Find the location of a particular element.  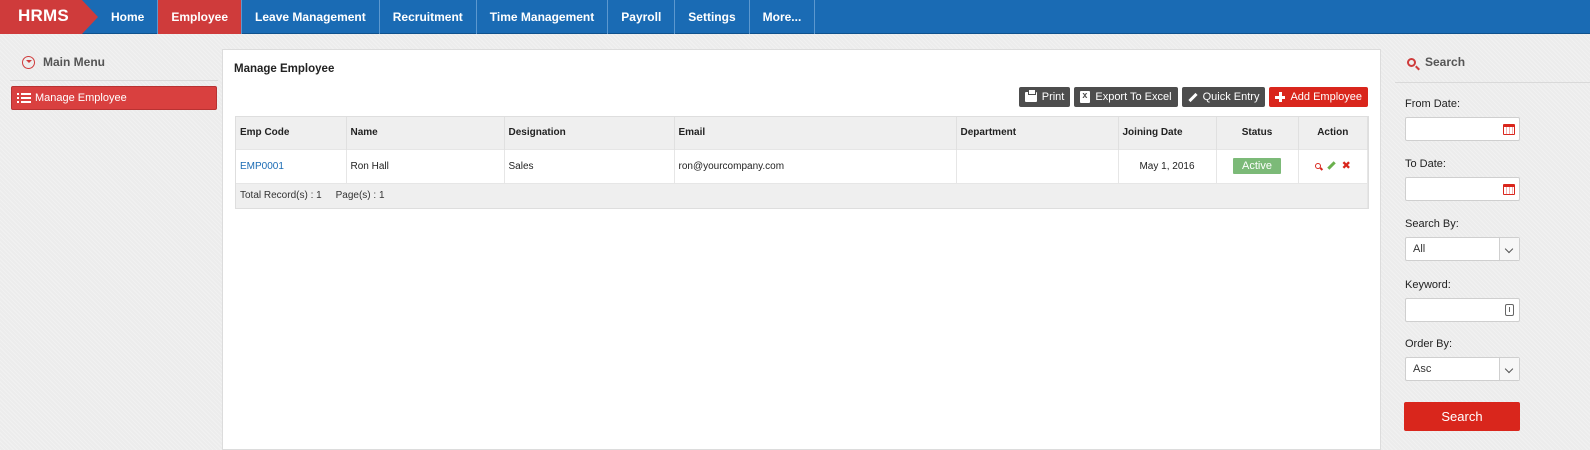

col-designation: Designation is located at coordinates (589, 133).